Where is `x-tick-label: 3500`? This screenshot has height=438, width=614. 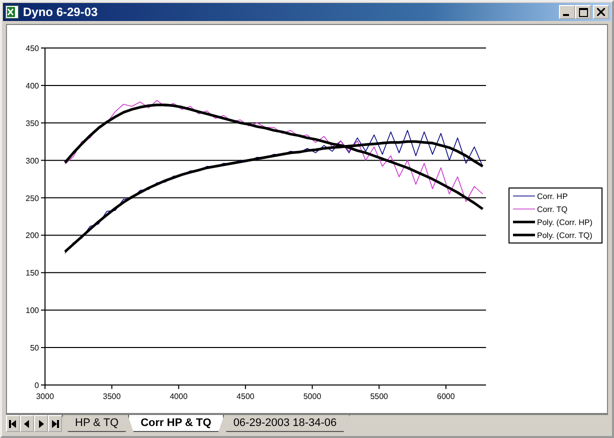
x-tick-label: 3500 is located at coordinates (111, 396).